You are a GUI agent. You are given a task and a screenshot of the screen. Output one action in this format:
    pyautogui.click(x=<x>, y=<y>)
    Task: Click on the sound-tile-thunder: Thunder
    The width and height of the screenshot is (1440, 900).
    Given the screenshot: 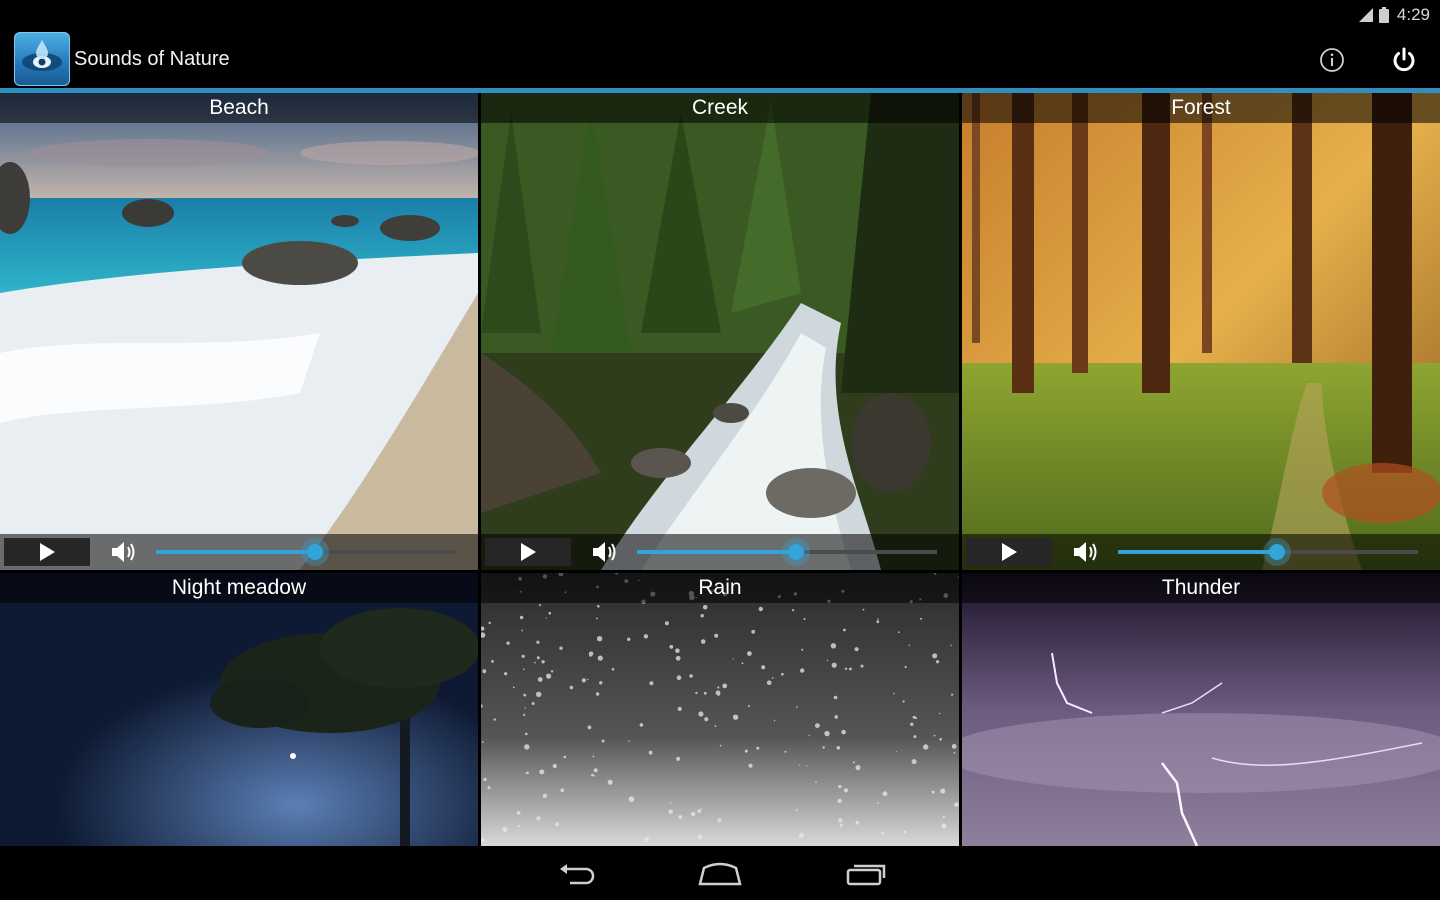 What is the action you would take?
    pyautogui.click(x=1201, y=709)
    